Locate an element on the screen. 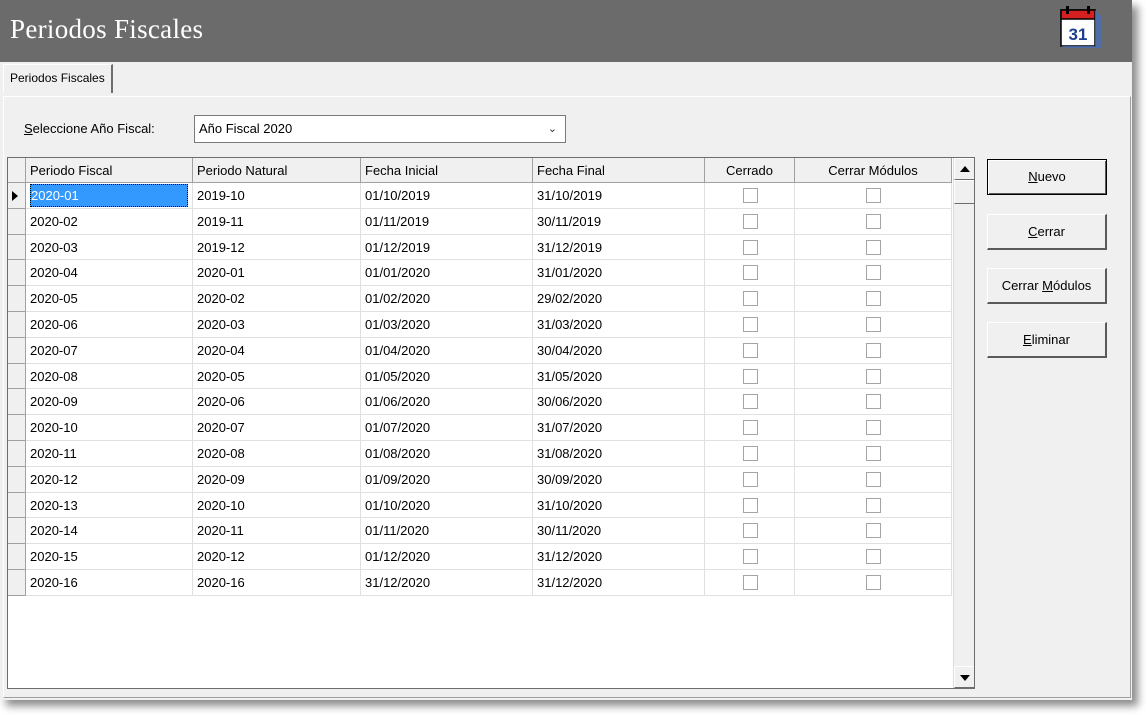 The width and height of the screenshot is (1148, 715). cell-periodo-fiscal: 2020-15 is located at coordinates (109, 557).